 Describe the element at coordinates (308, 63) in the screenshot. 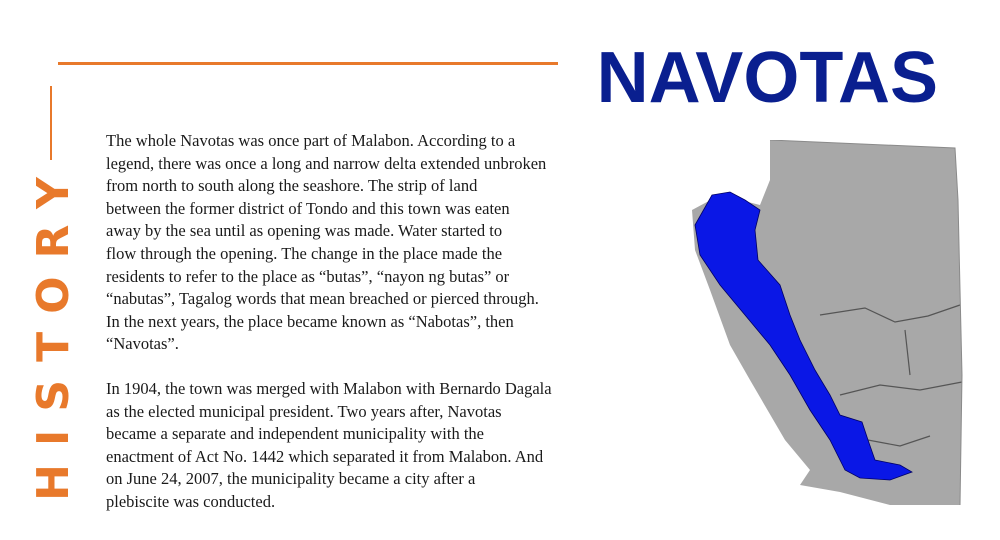

I see `top-divider-line` at that location.